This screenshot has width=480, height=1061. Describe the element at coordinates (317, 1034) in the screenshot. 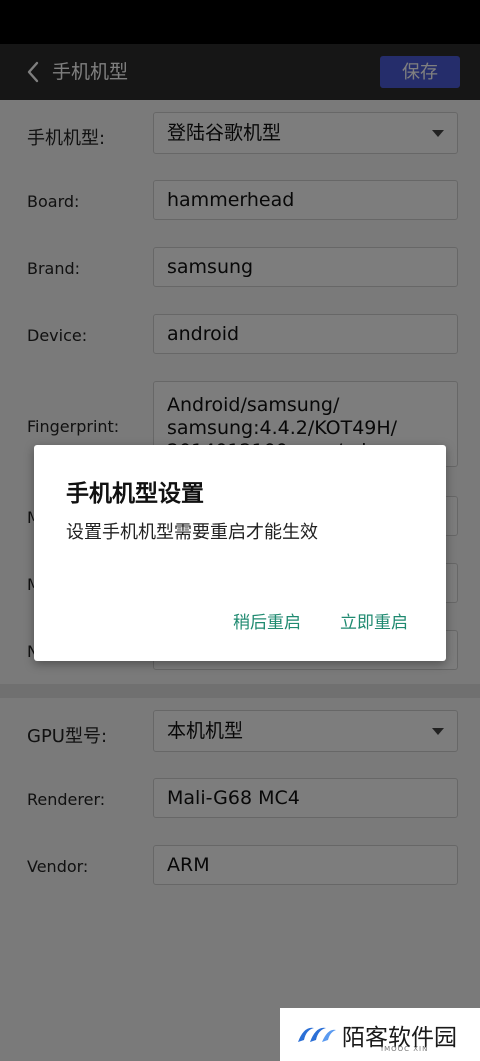

I see `watermark-logo-icon` at that location.